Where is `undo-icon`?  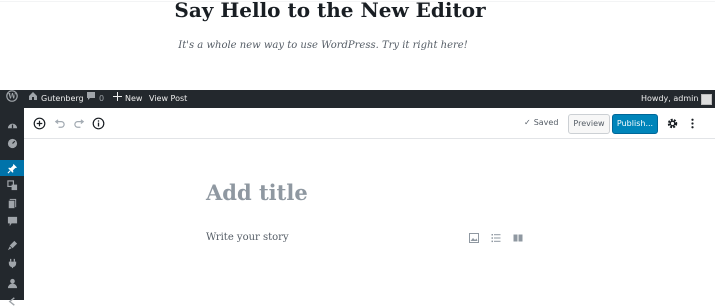 undo-icon is located at coordinates (59, 123).